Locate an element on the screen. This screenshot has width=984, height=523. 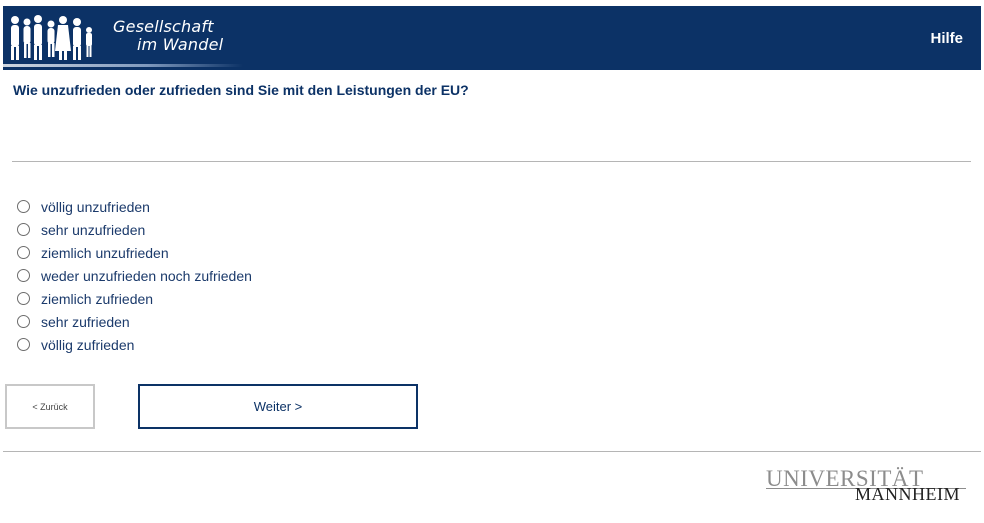
university-logo-line-2: MANNHEIM is located at coordinates (907, 494).